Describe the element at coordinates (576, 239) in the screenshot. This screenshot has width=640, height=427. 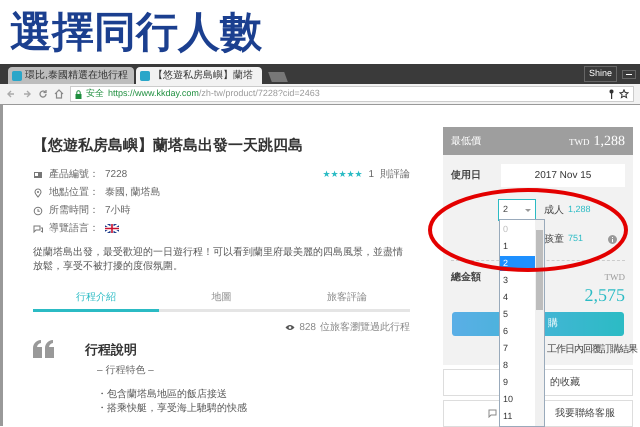
I see `ticket-price: 751` at that location.